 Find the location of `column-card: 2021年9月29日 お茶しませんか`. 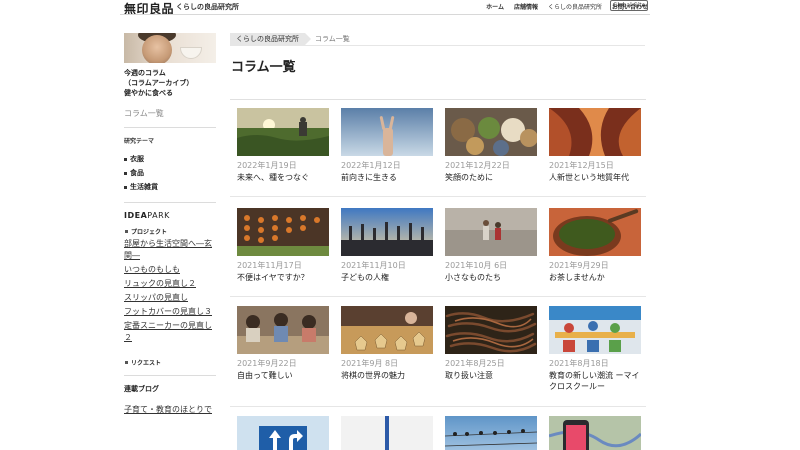

column-card: 2021年9月29日 お茶しませんか is located at coordinates (595, 245).